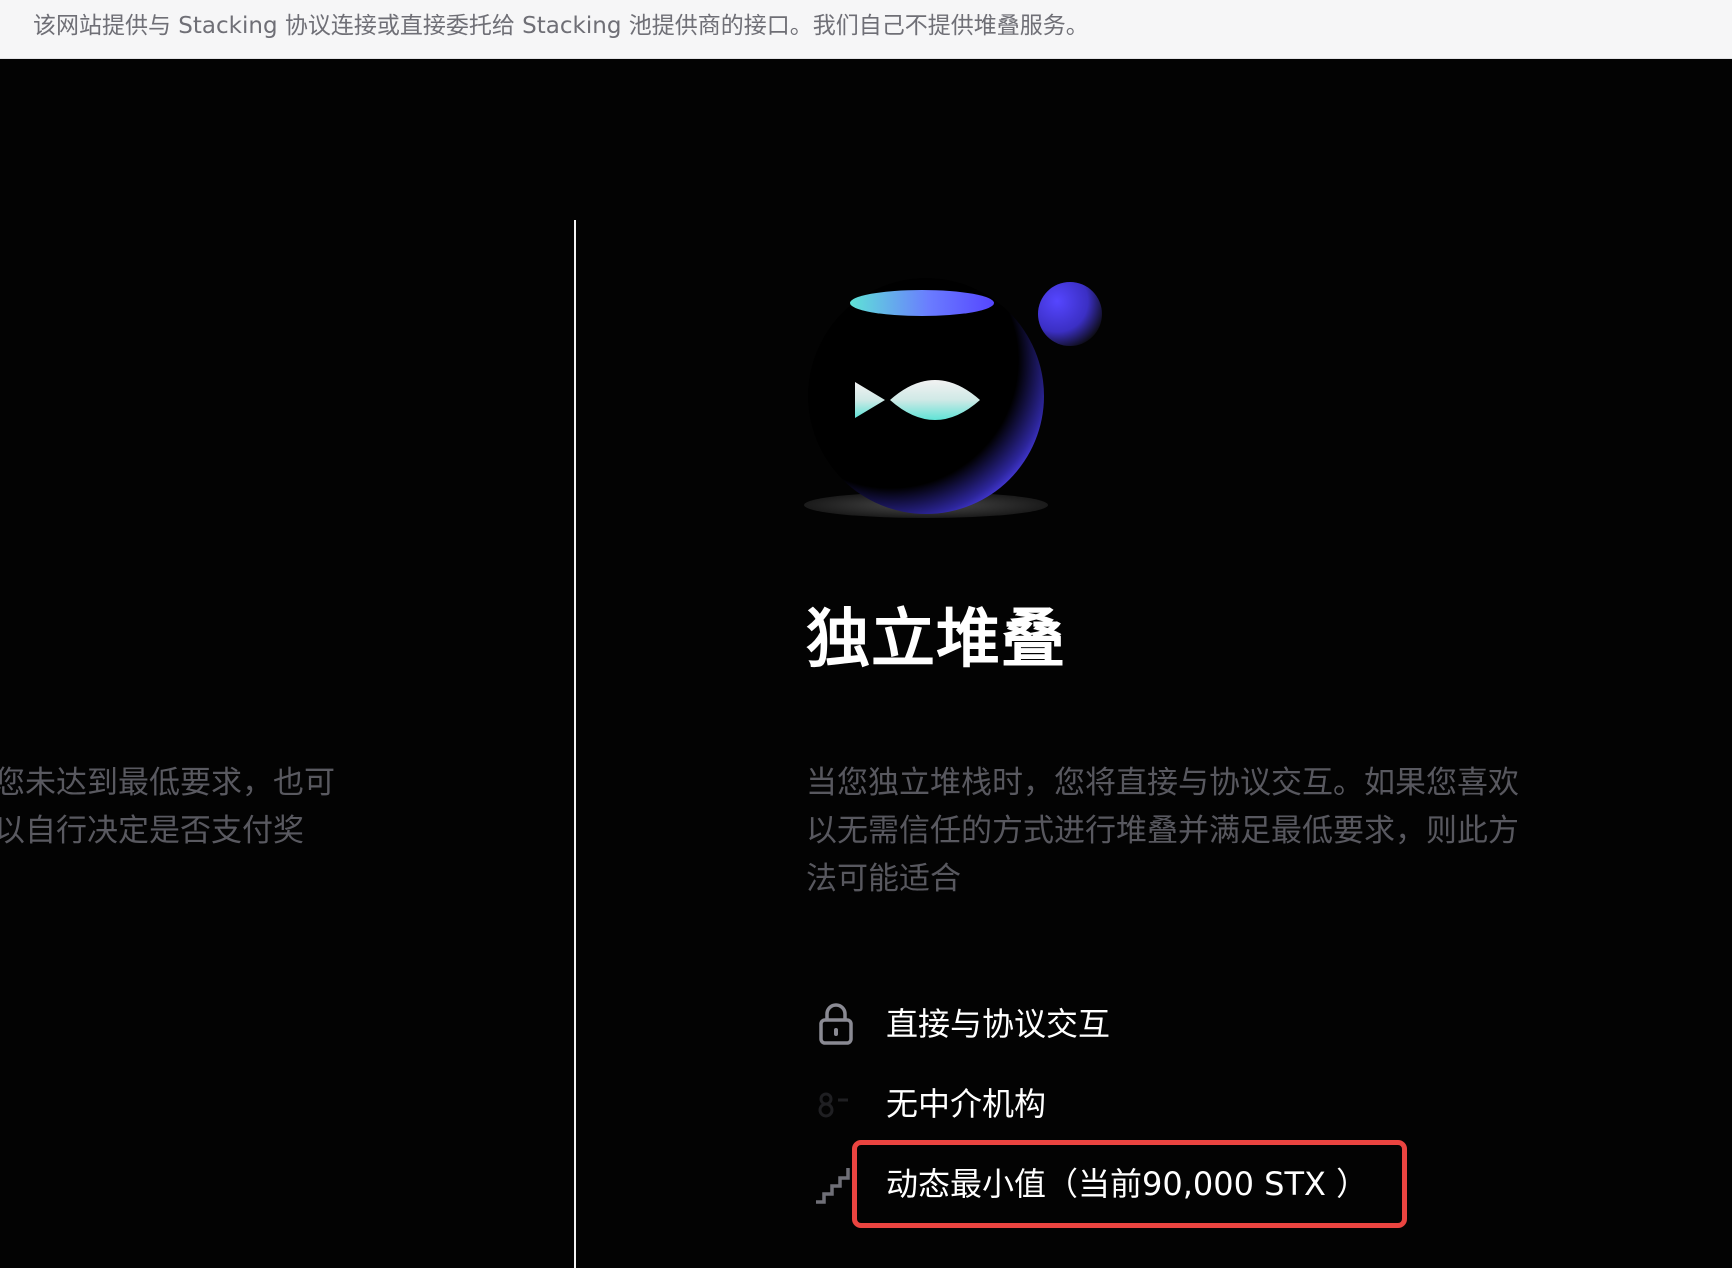  I want to click on stacking-orb-illustration, so click(953, 398).